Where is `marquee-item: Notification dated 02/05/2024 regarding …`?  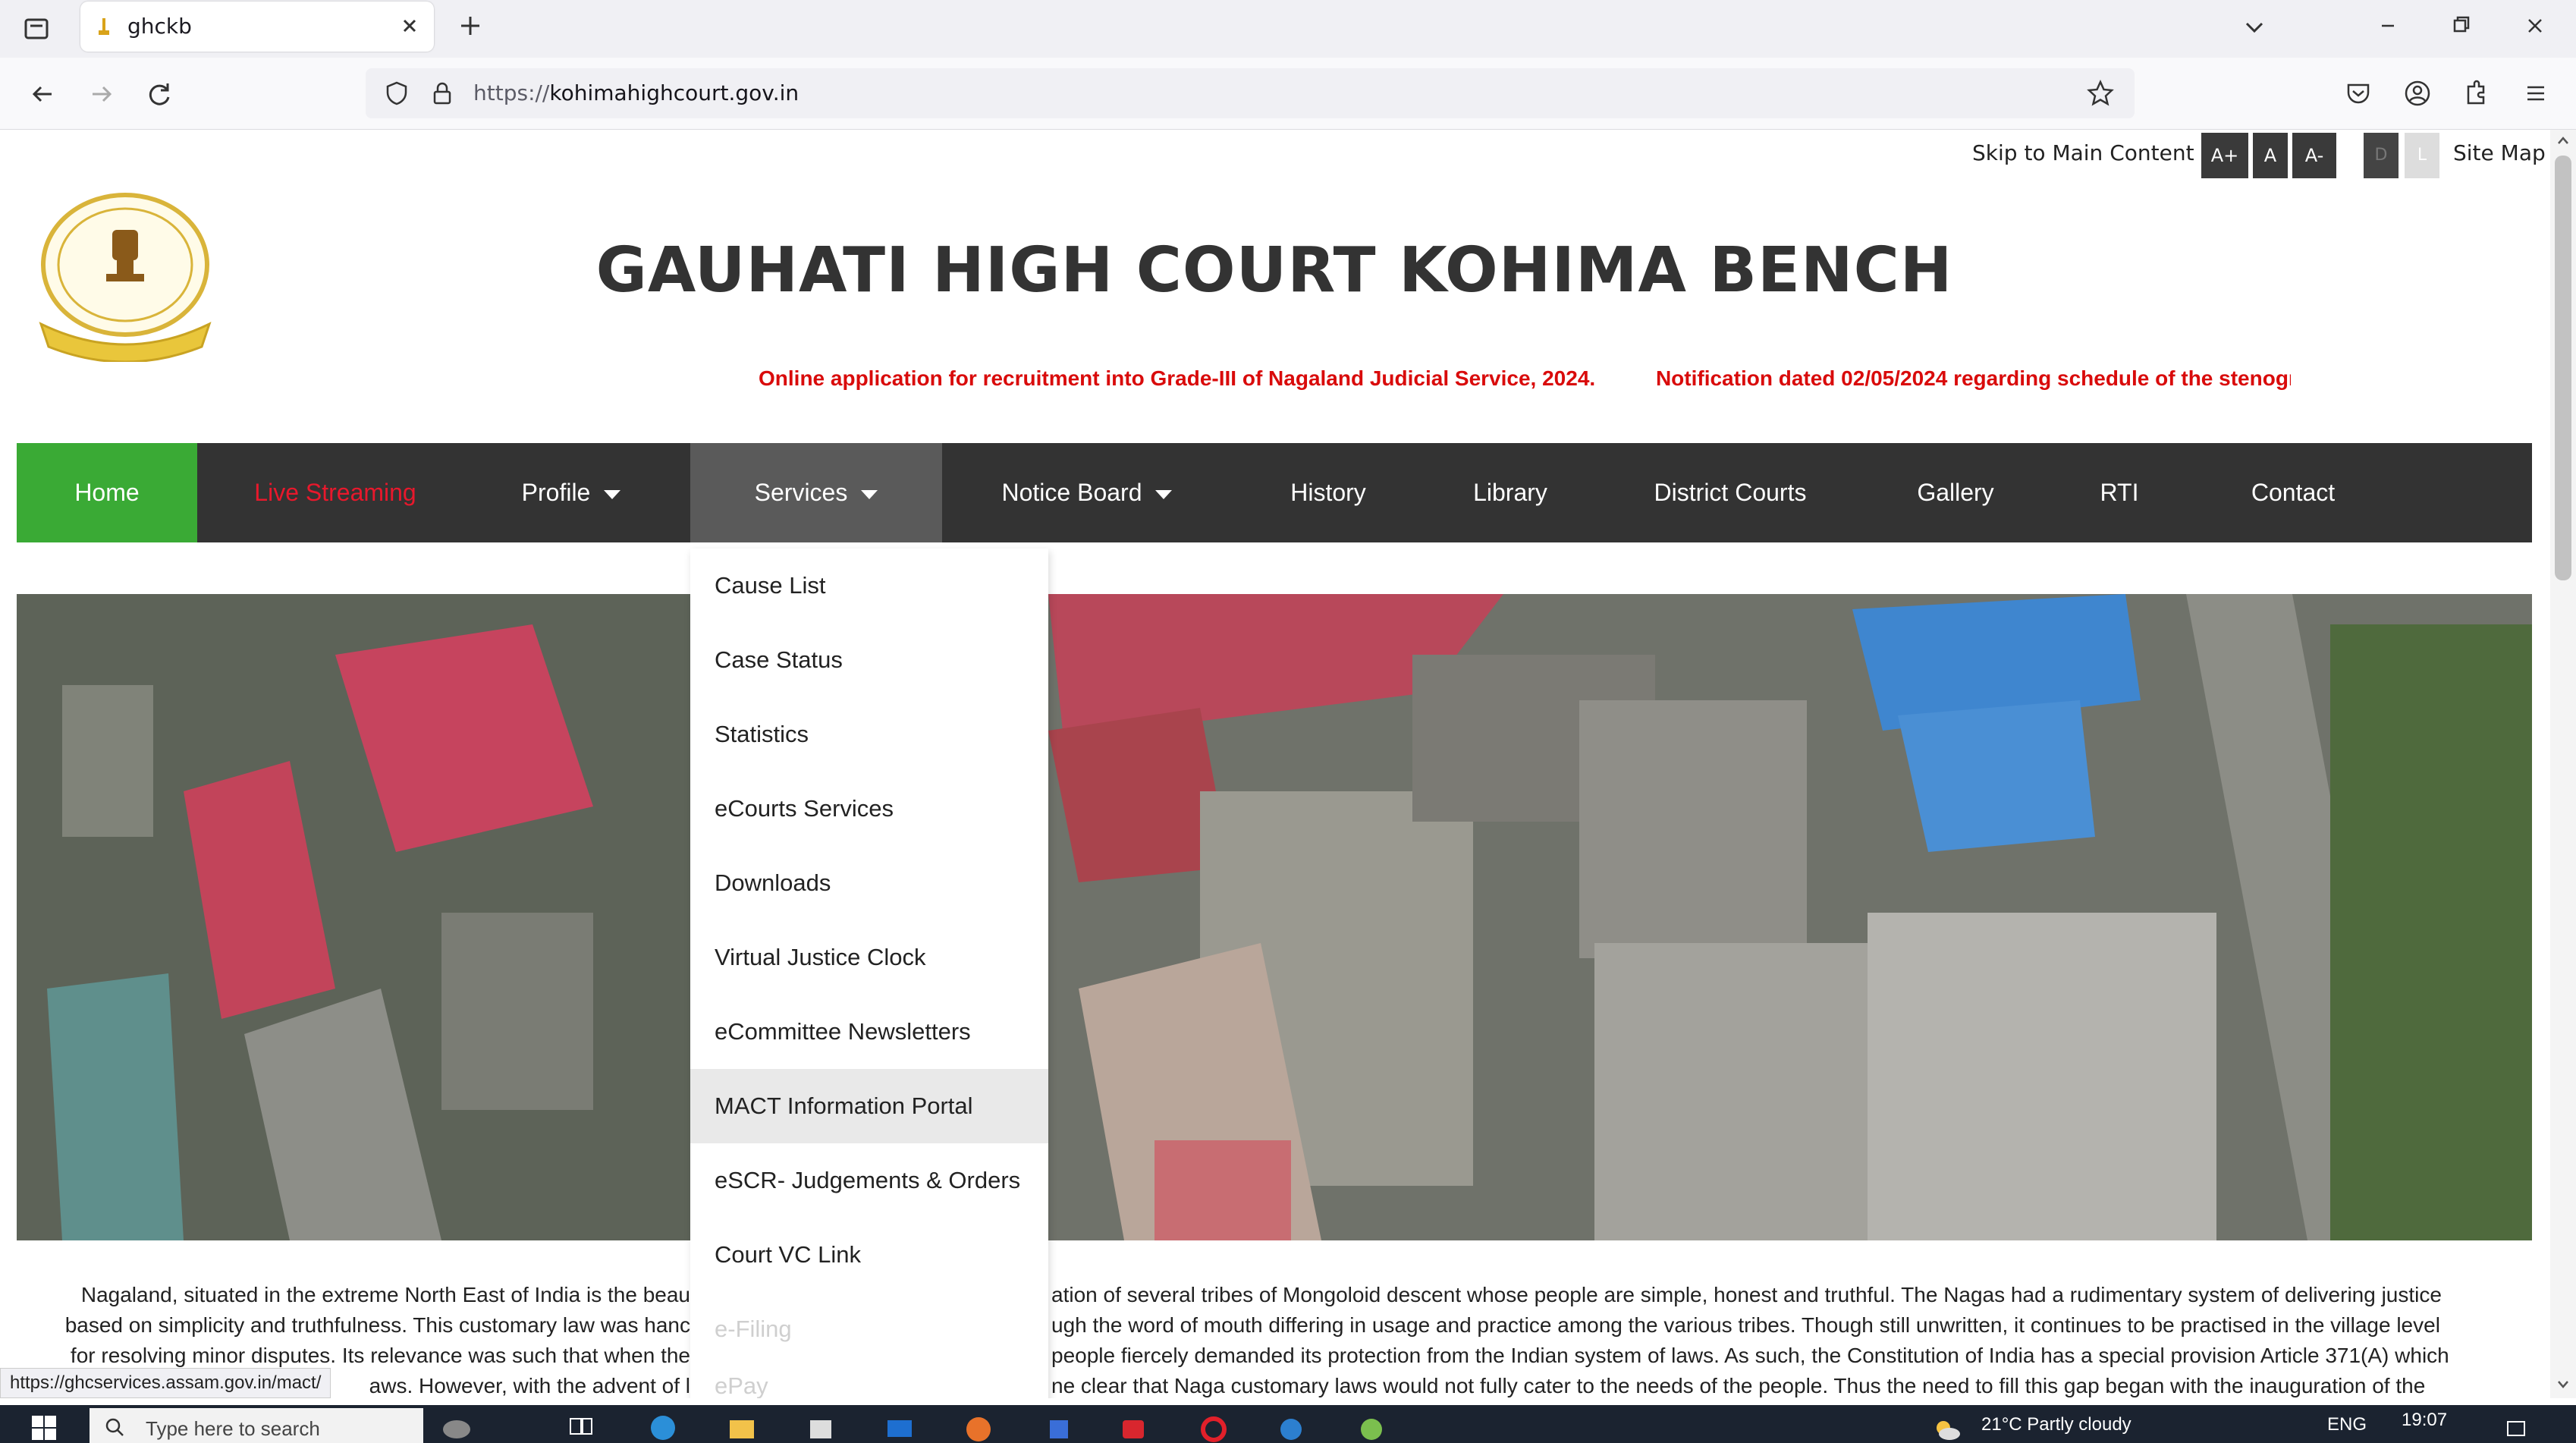 marquee-item: Notification dated 02/05/2024 regarding … is located at coordinates (1973, 378).